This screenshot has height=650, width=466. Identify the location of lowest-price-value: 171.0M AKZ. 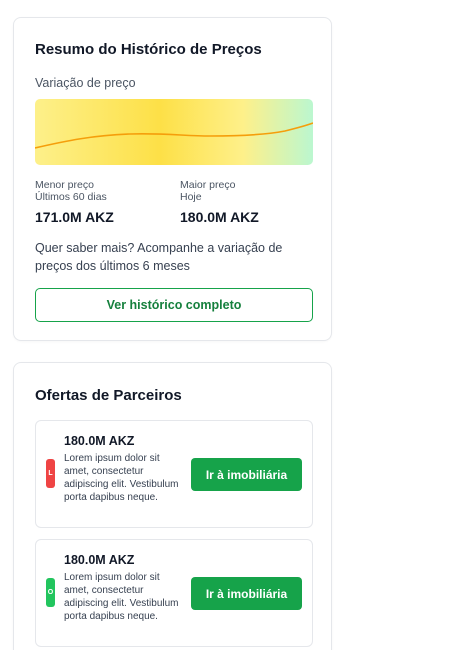
(74, 217).